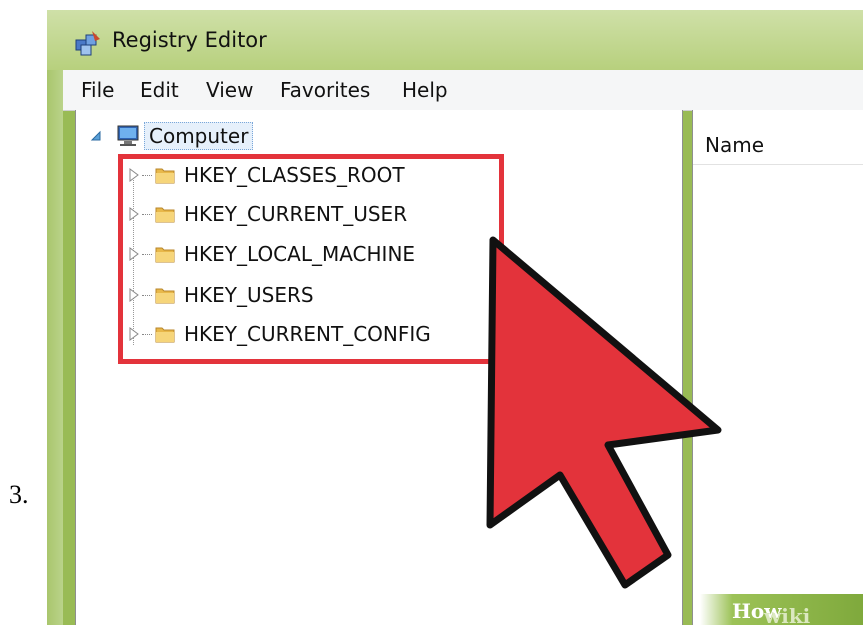 The image size is (863, 628). What do you see at coordinates (55, 347) in the screenshot?
I see `left-border-strip` at bounding box center [55, 347].